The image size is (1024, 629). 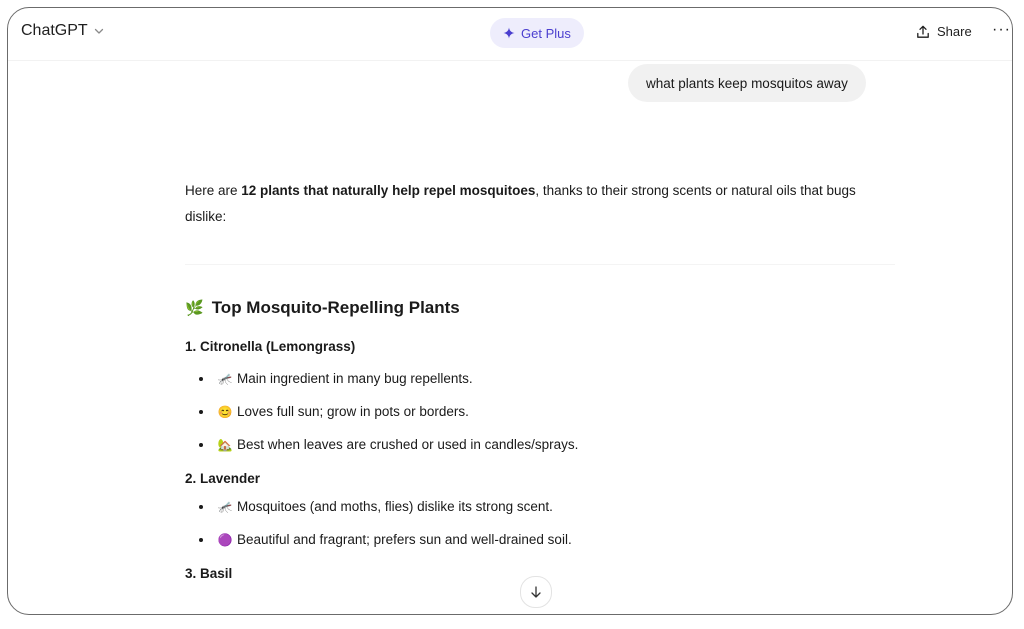 I want to click on share-button: Share, so click(x=944, y=31).